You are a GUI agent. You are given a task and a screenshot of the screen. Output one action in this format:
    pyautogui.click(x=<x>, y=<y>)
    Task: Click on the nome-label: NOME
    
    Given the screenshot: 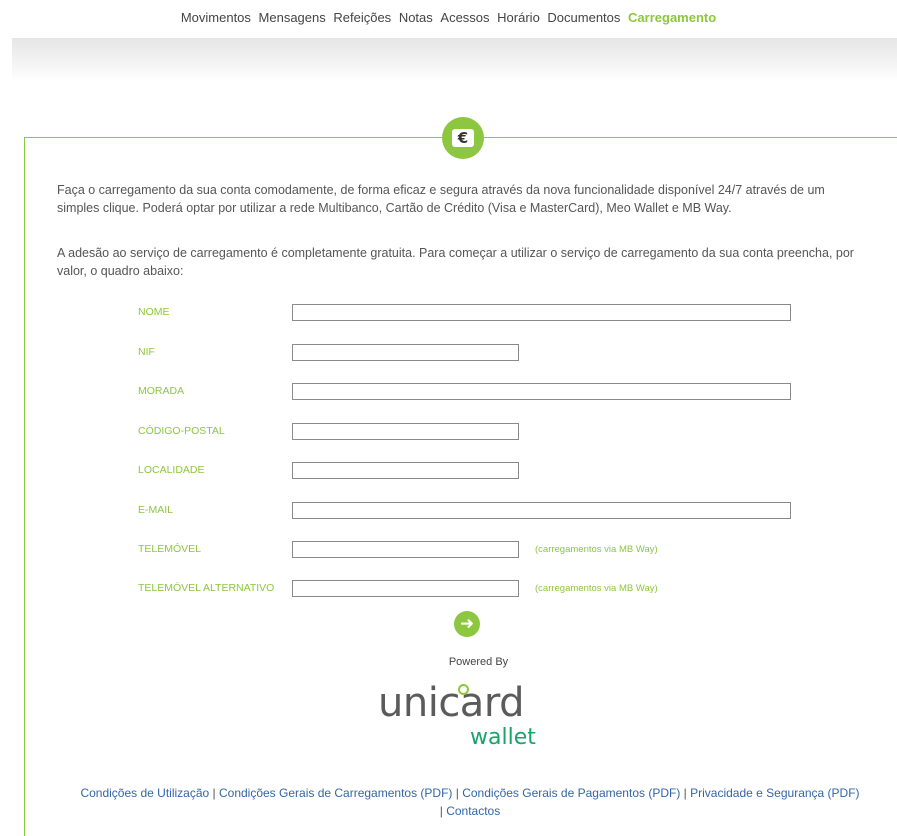 What is the action you would take?
    pyautogui.click(x=154, y=312)
    